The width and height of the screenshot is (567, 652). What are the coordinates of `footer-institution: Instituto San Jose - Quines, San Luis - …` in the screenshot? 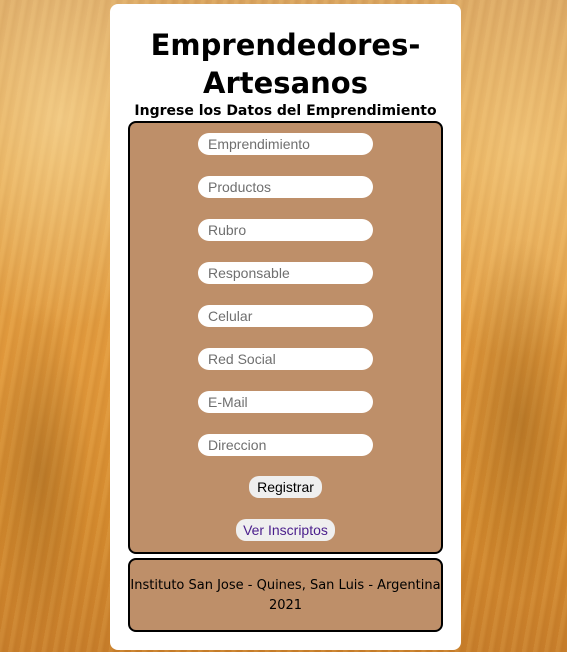 It's located at (285, 585).